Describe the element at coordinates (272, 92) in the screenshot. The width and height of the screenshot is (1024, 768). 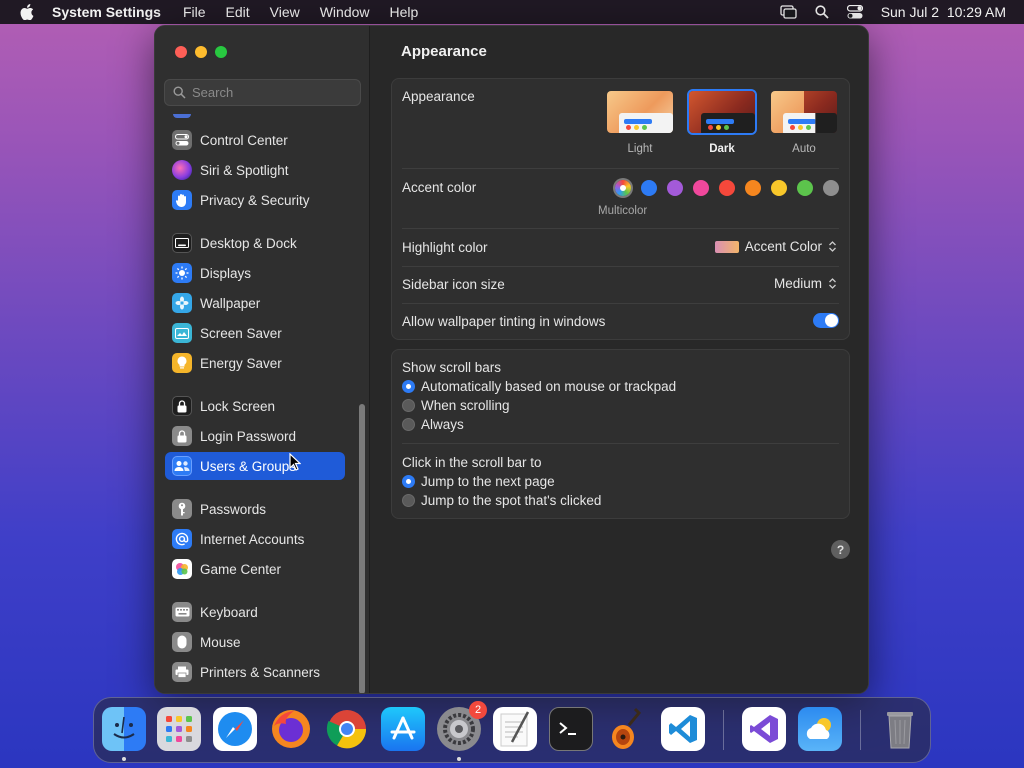
I see `search-input` at that location.